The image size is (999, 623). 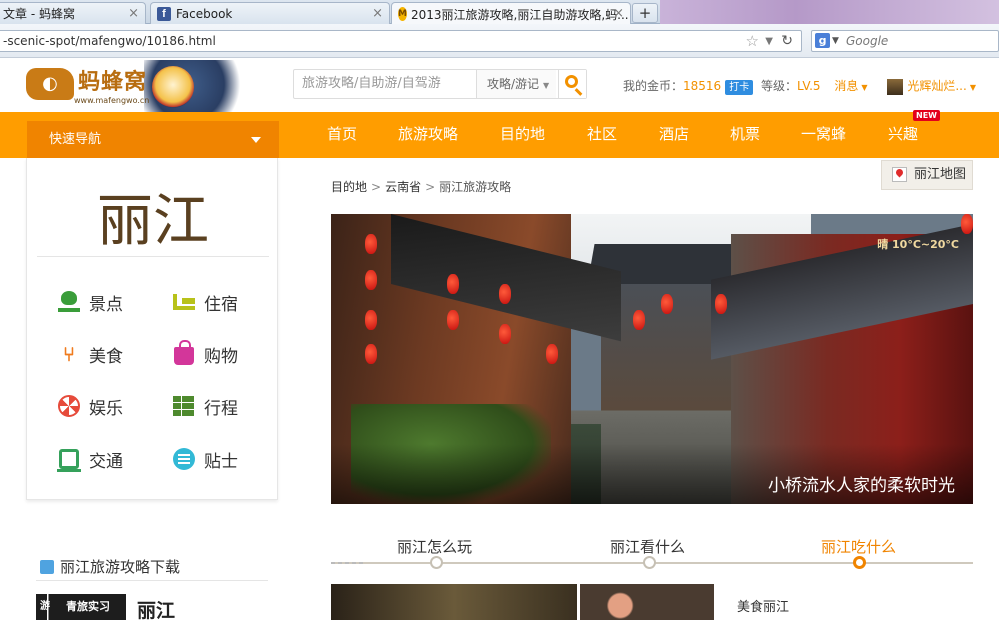 I want to click on category-food: ⑂ 美食, so click(x=107, y=354).